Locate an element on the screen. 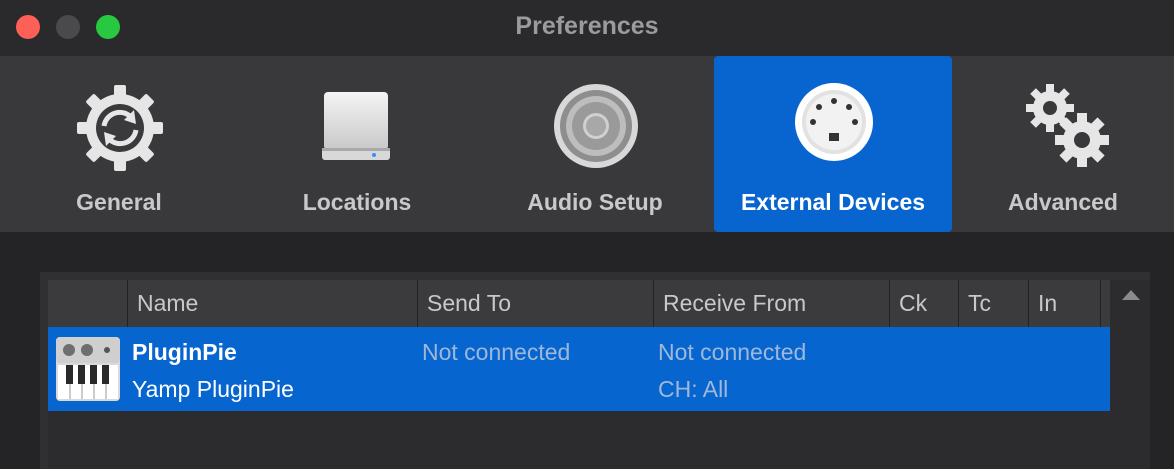 The image size is (1174, 469). tab-advanced: Advanced is located at coordinates (1063, 144).